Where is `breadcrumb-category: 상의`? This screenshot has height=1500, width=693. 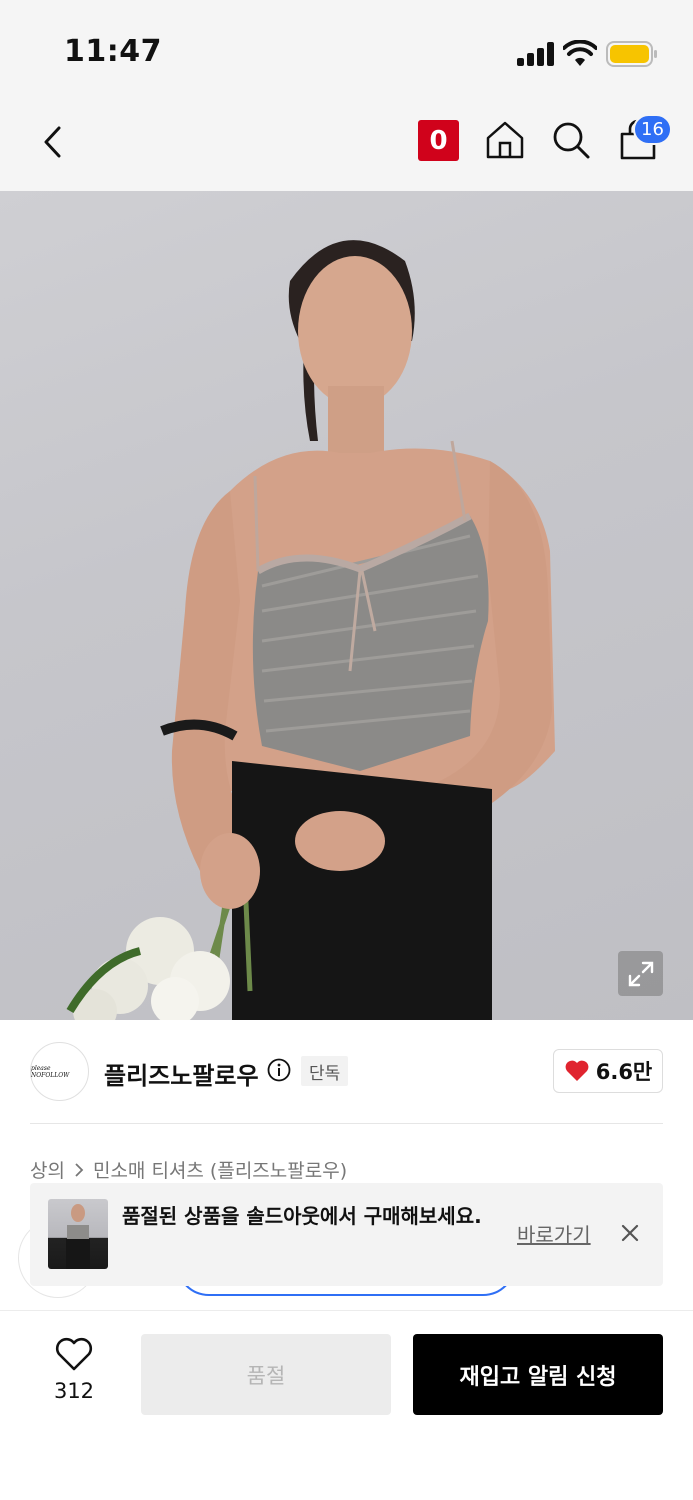 breadcrumb-category: 상의 is located at coordinates (47, 1169).